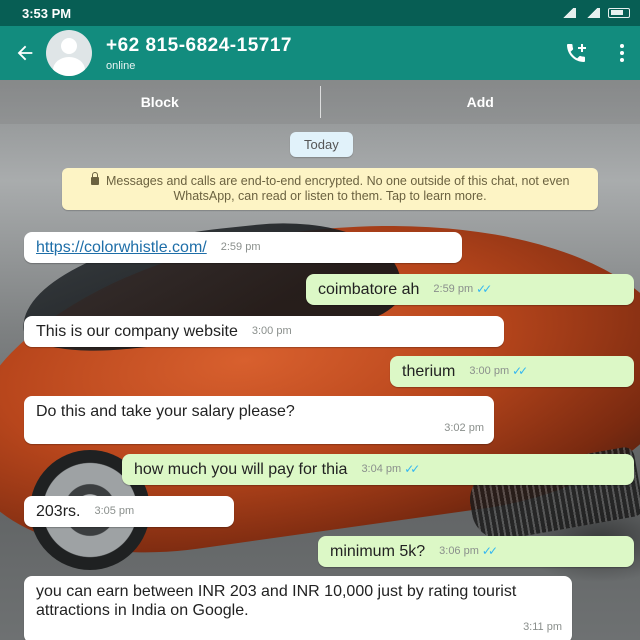 Image resolution: width=640 pixels, height=640 pixels. Describe the element at coordinates (321, 144) in the screenshot. I see `date-label: Today` at that location.